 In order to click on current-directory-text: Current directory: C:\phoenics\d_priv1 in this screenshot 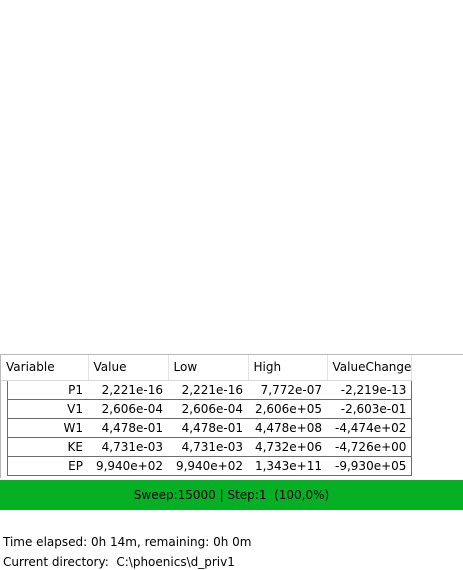, I will do `click(119, 562)`.